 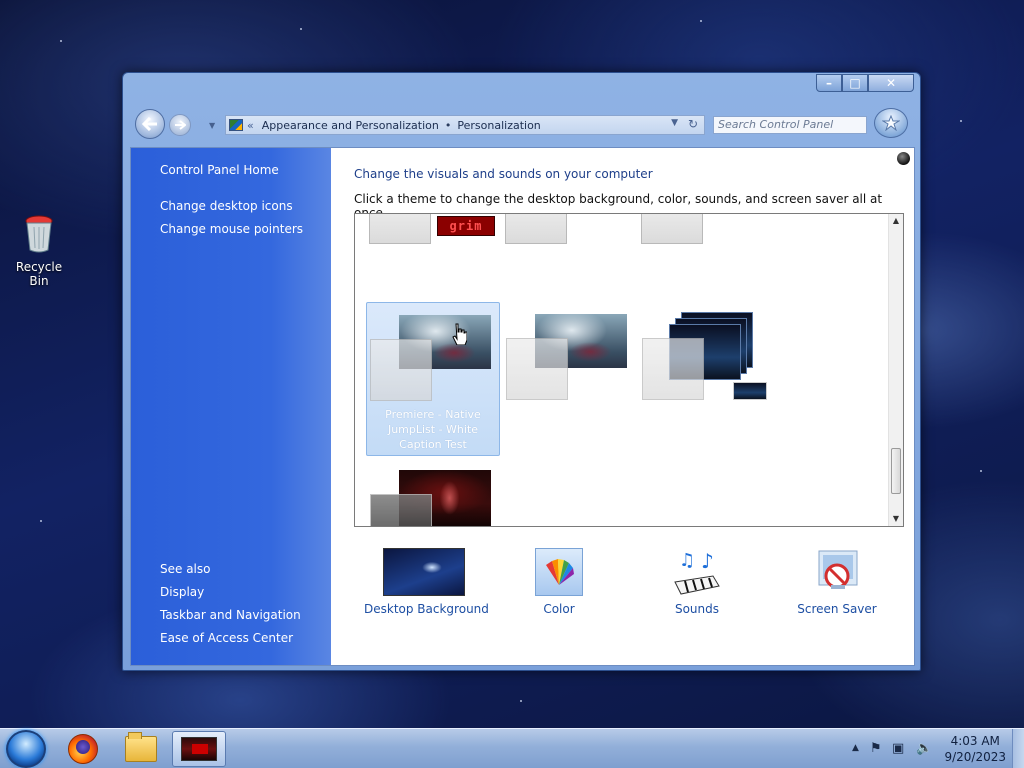 I want to click on firefox-taskbar-button, so click(x=83, y=749).